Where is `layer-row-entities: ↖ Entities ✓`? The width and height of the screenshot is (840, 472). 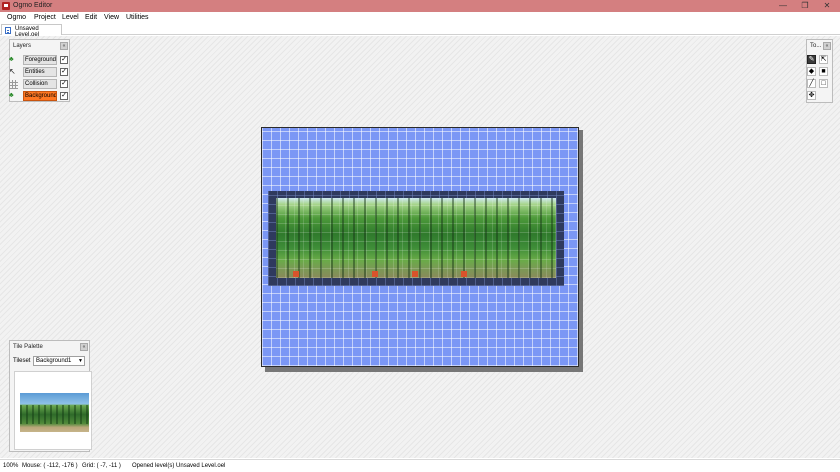 layer-row-entities: ↖ Entities ✓ is located at coordinates (39, 72).